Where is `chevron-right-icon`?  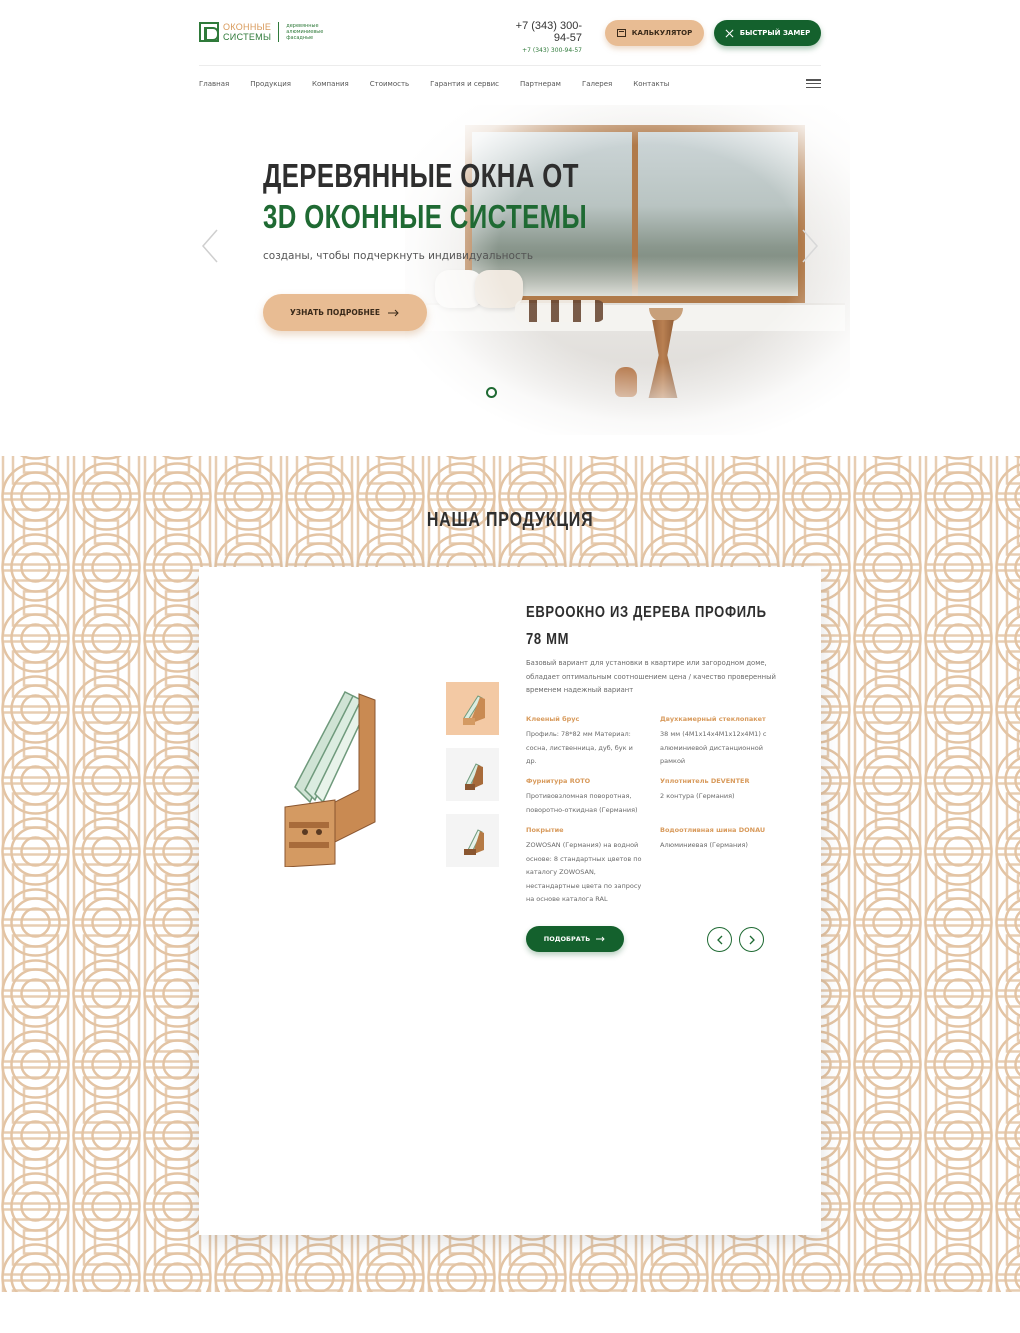 chevron-right-icon is located at coordinates (752, 939).